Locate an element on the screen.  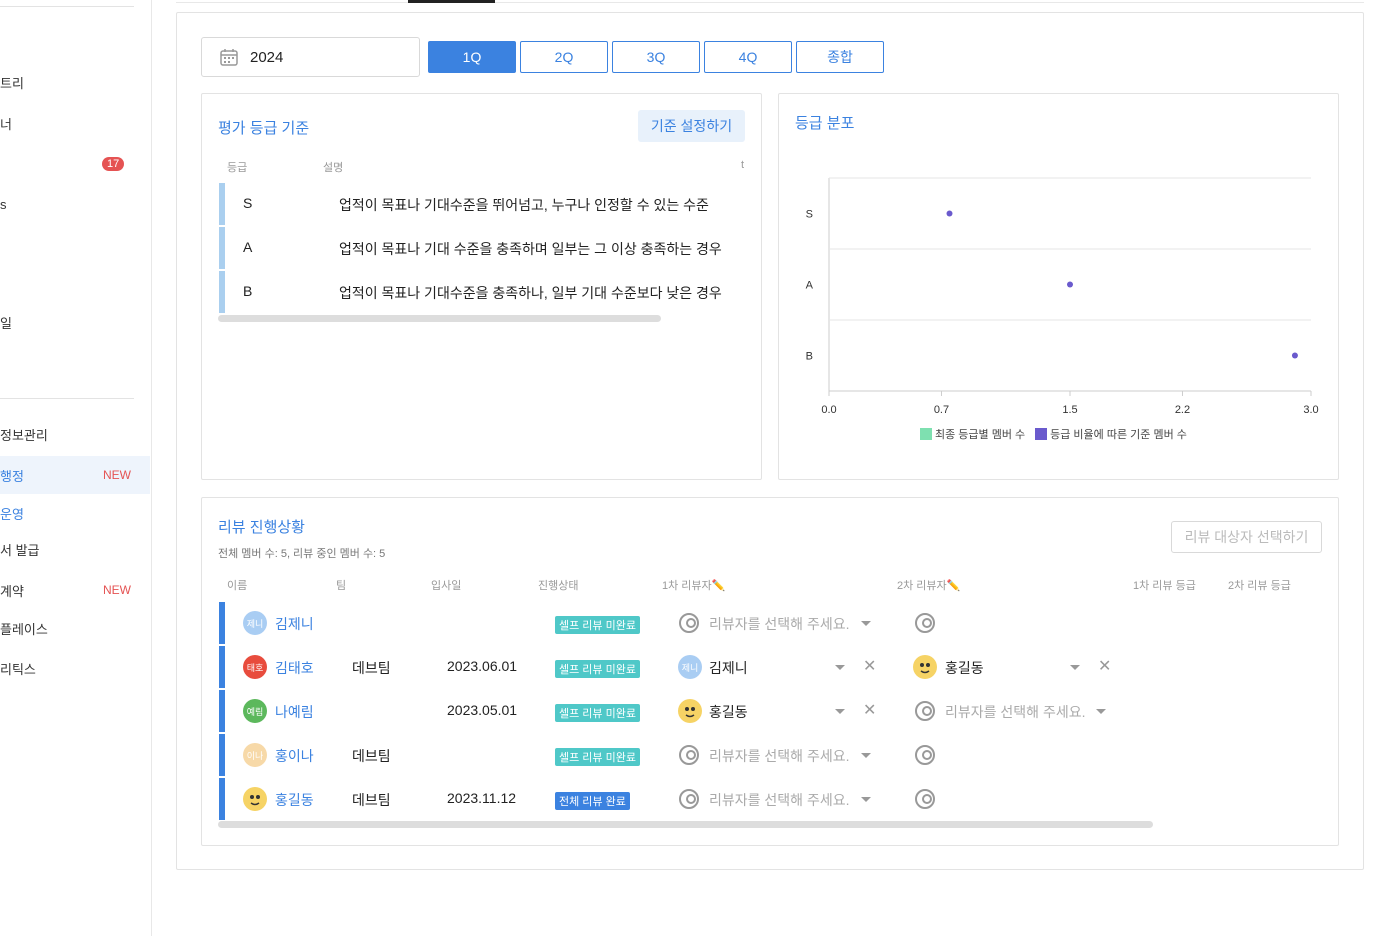
criteria-grade: A is located at coordinates (248, 247).